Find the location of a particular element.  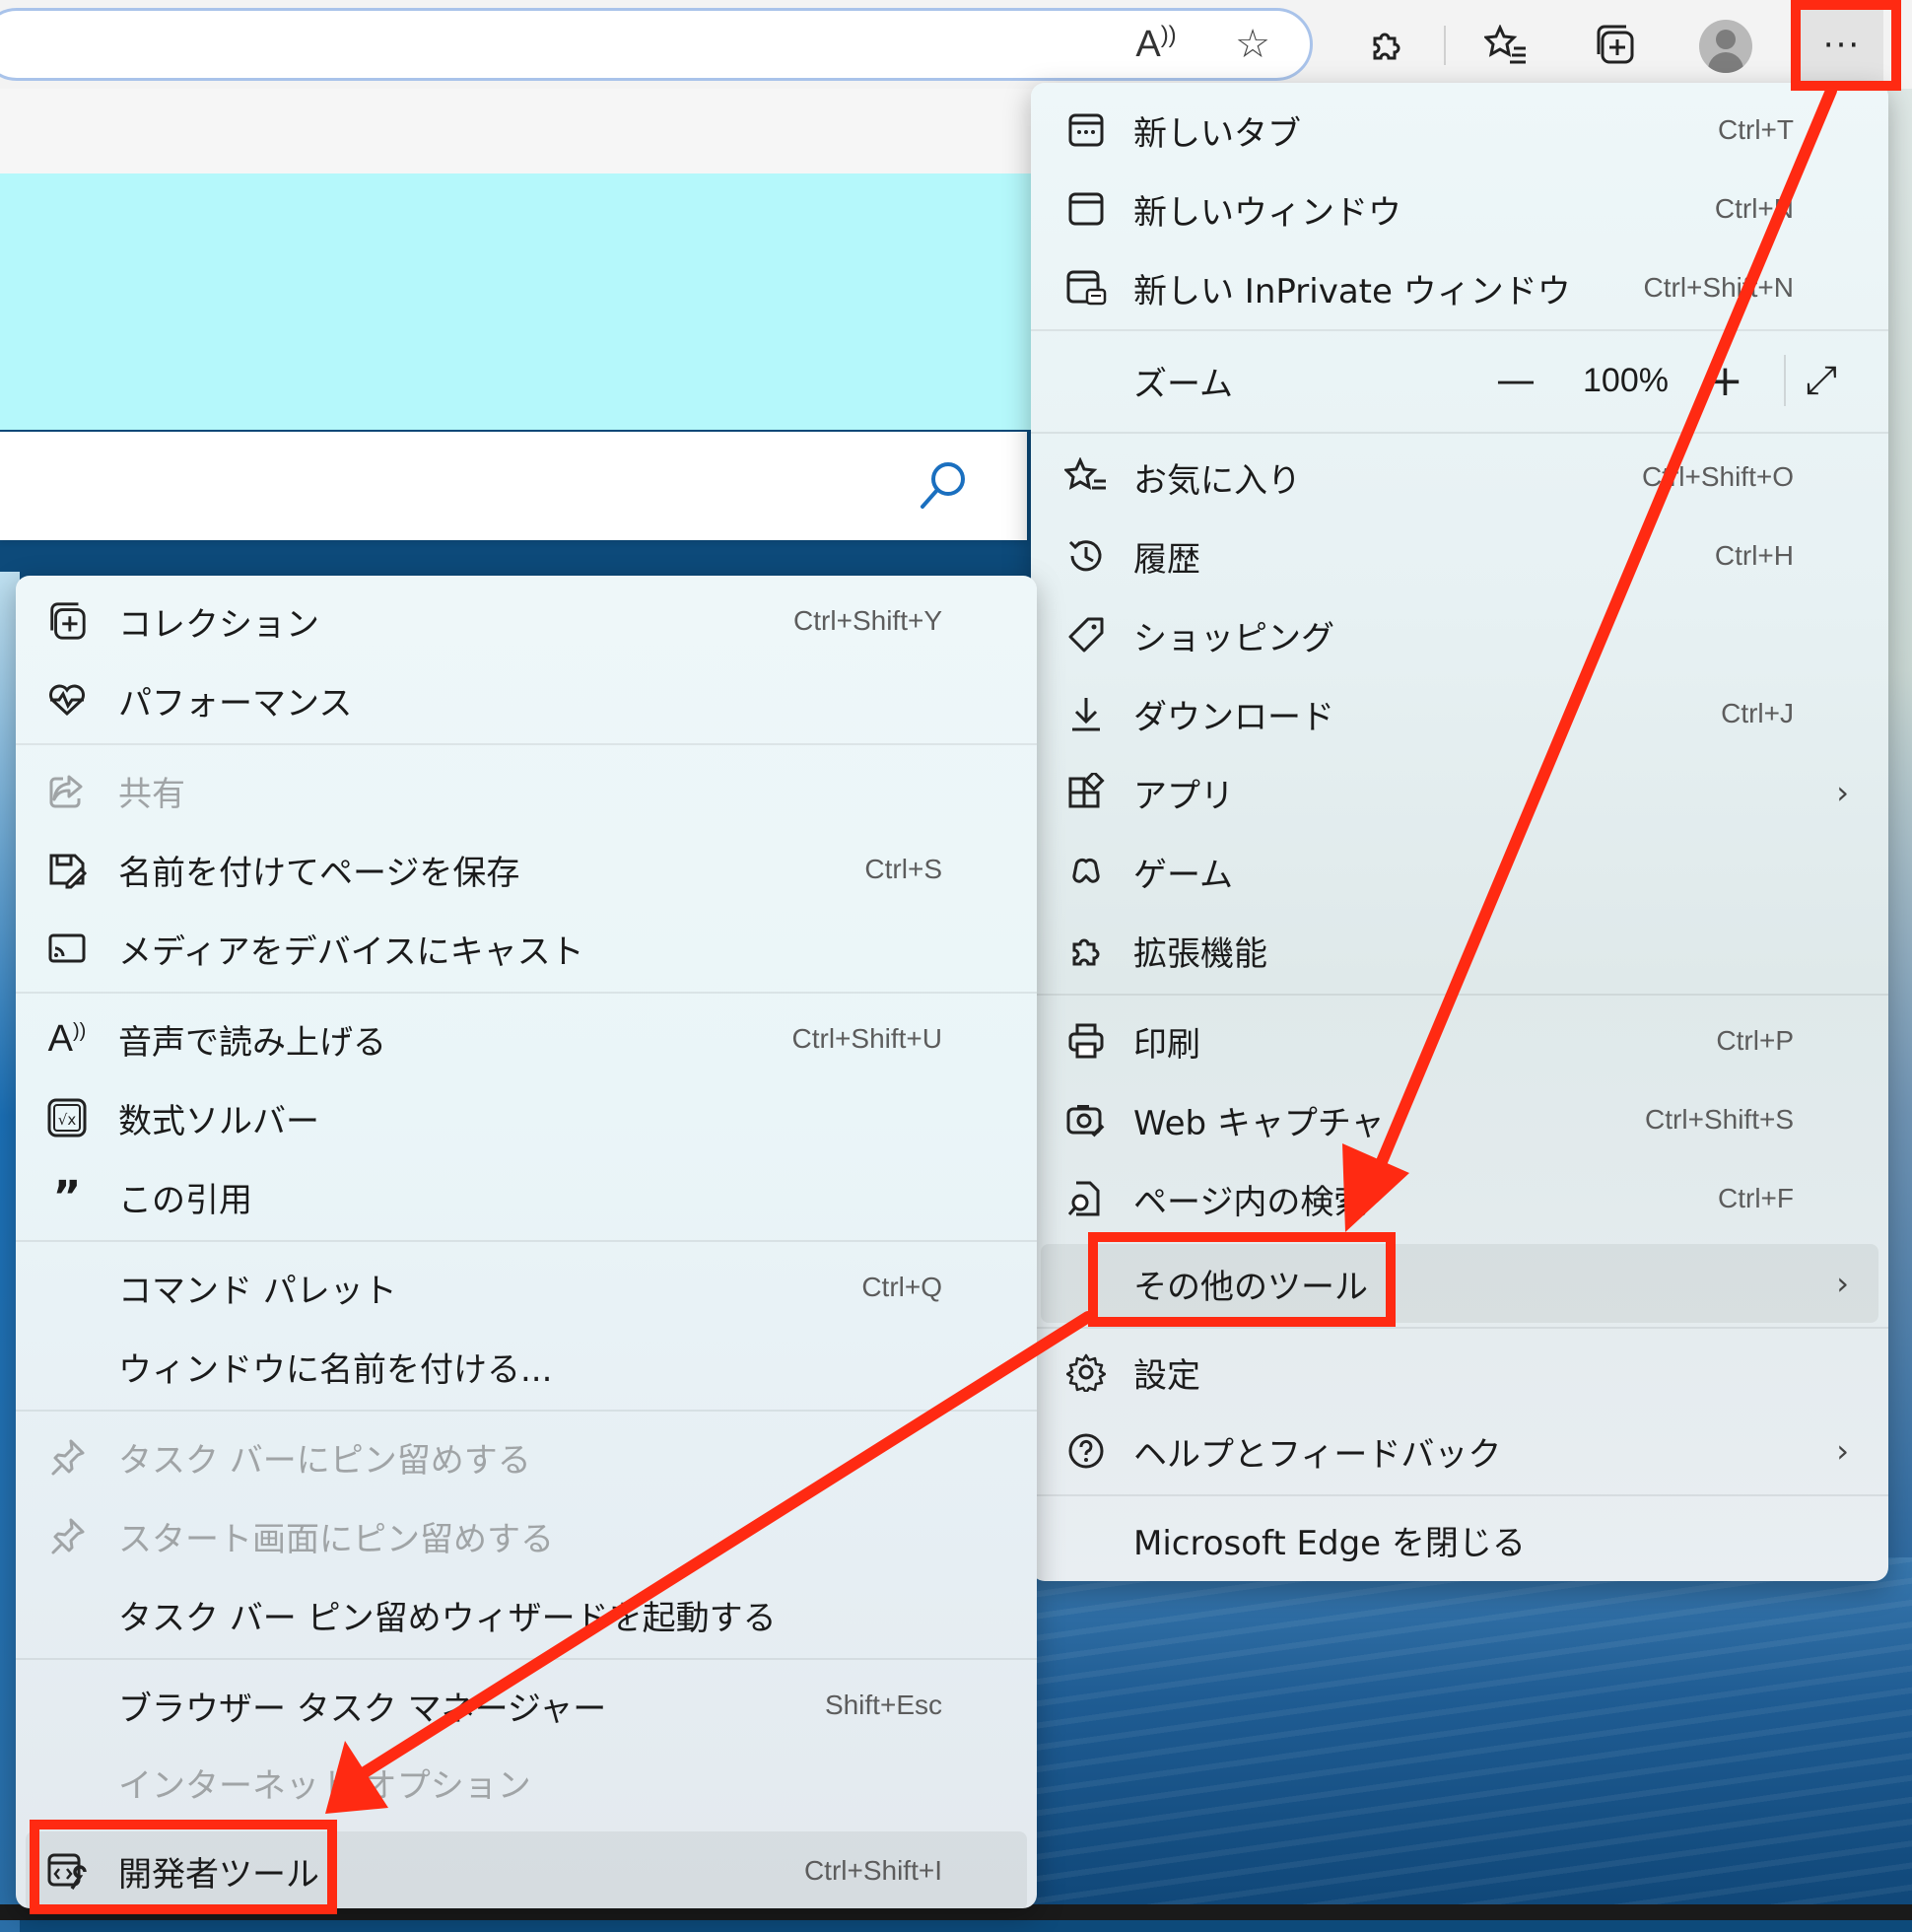

menu-item-shortcut: Ctrl+T is located at coordinates (1756, 129).